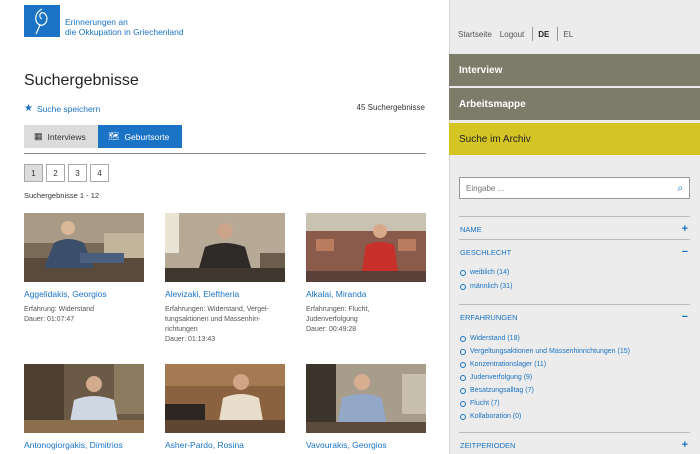 This screenshot has width=700, height=454. What do you see at coordinates (574, 445) in the screenshot?
I see `facet-periods-header: ZEITPERIODEN +` at bounding box center [574, 445].